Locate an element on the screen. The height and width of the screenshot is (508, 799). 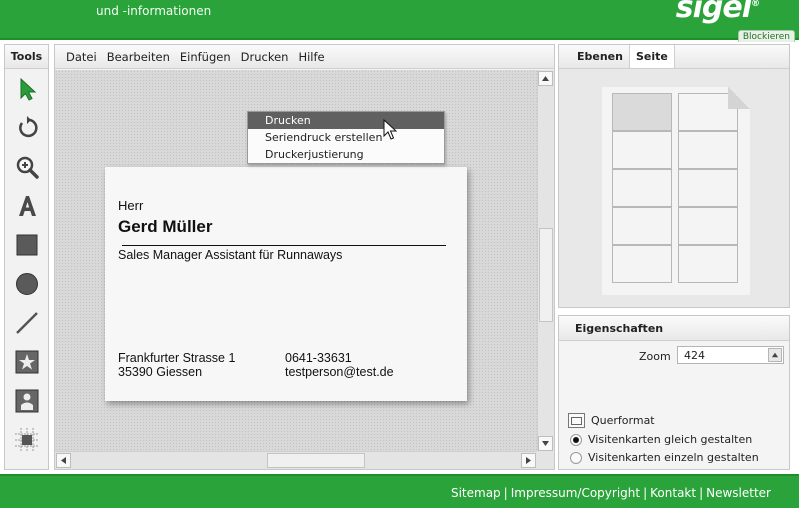
menu-bar: Datei Bearbeiten Einfügen Drucken Hilfe is located at coordinates (304, 57).